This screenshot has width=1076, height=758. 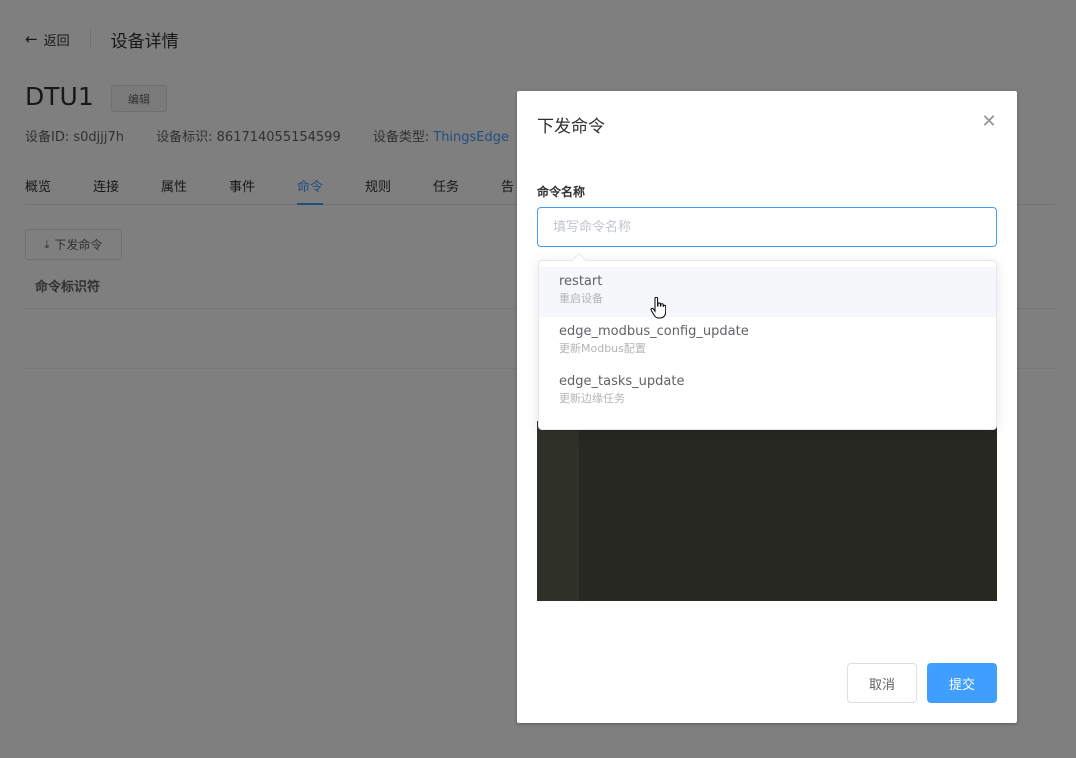 What do you see at coordinates (882, 683) in the screenshot?
I see `cancel-button: 取消` at bounding box center [882, 683].